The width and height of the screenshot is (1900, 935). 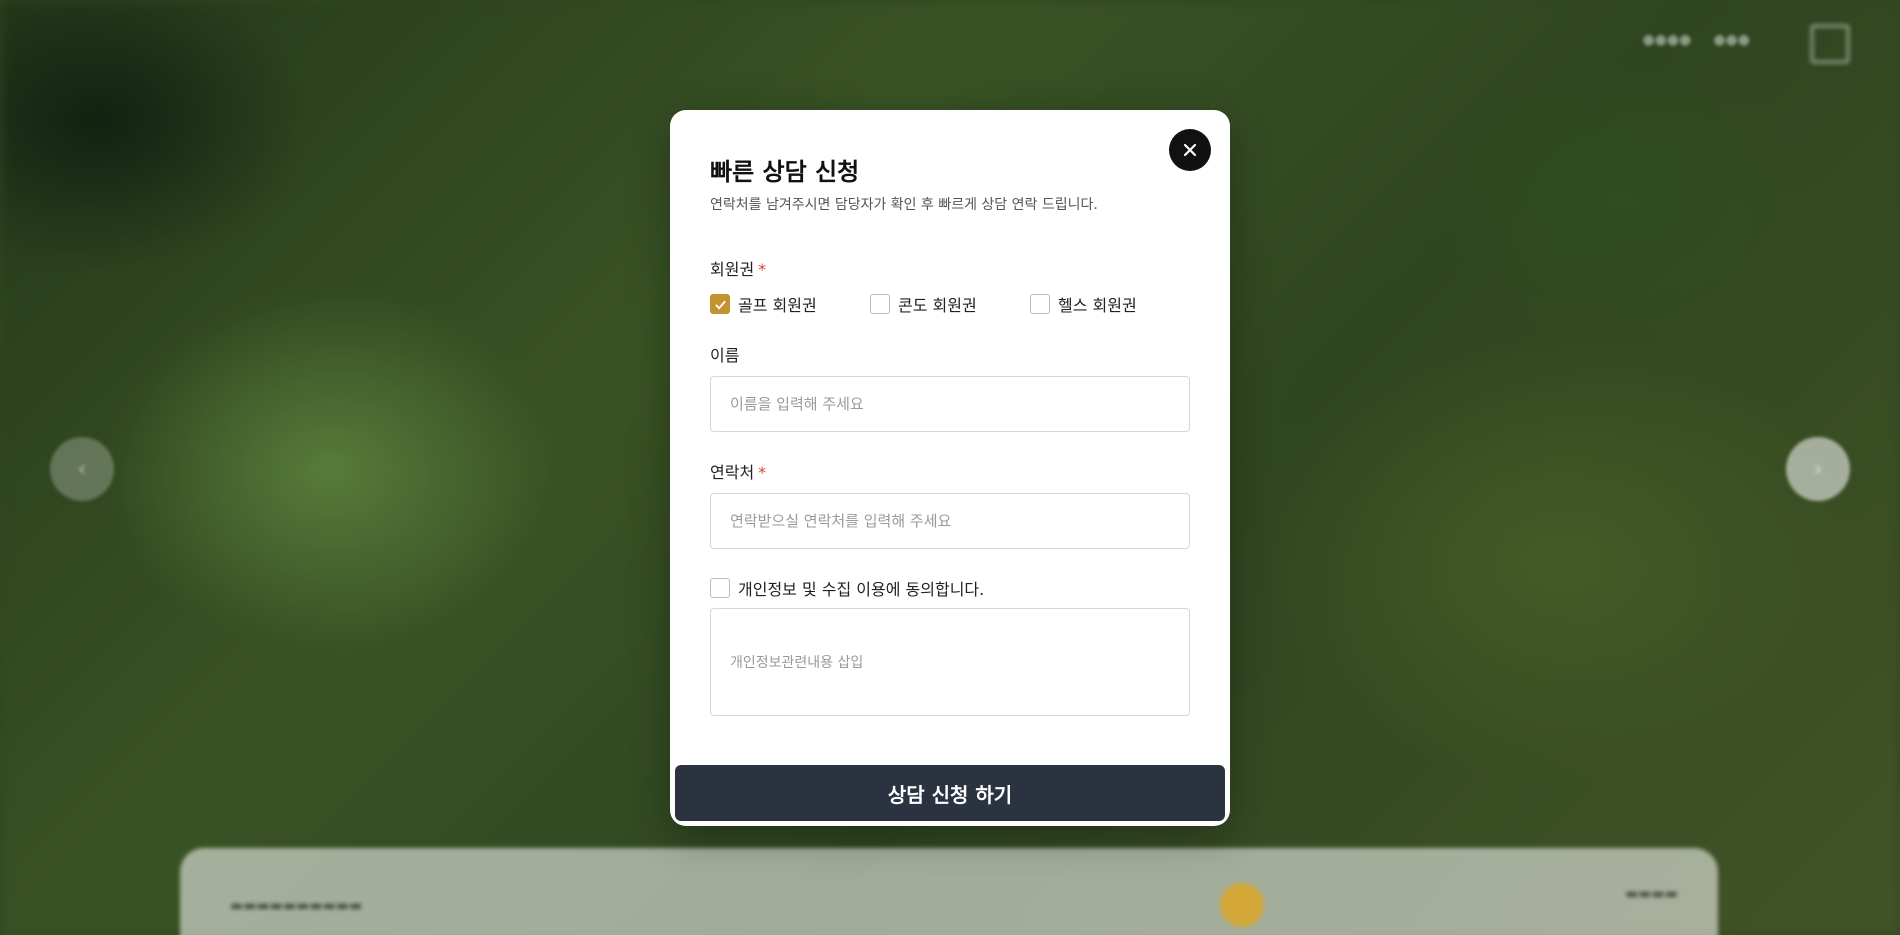 I want to click on membership-option-condo: 콘도 회원권, so click(x=950, y=304).